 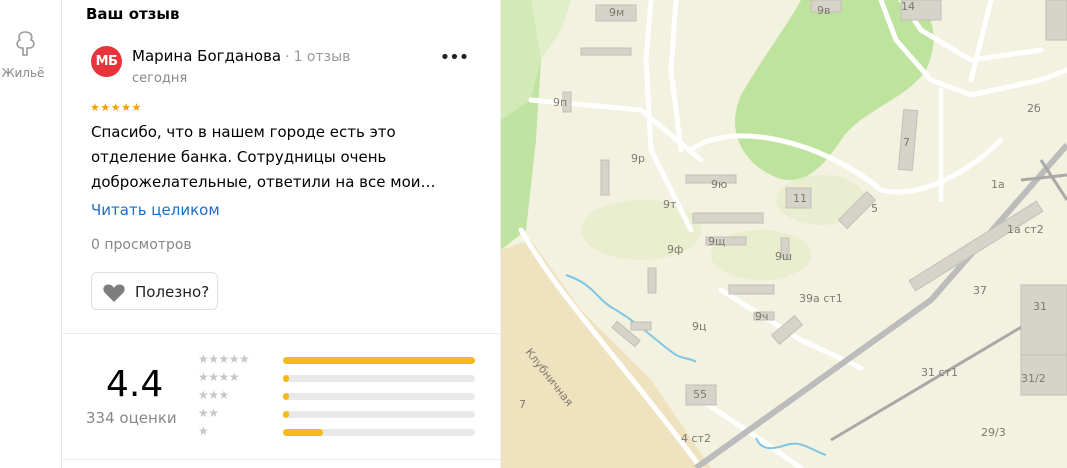 What do you see at coordinates (719, 184) in the screenshot?
I see `map-label: 9ю` at bounding box center [719, 184].